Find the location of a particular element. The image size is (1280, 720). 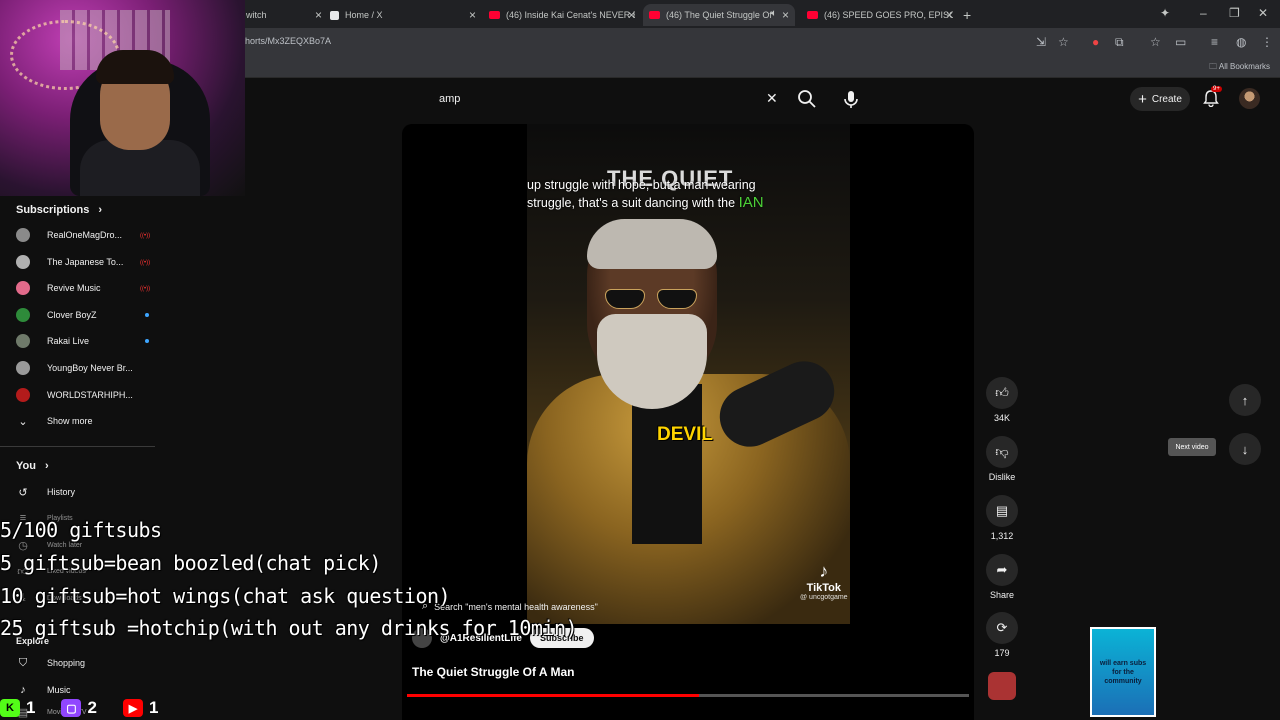

search-icon is located at coordinates (807, 99).